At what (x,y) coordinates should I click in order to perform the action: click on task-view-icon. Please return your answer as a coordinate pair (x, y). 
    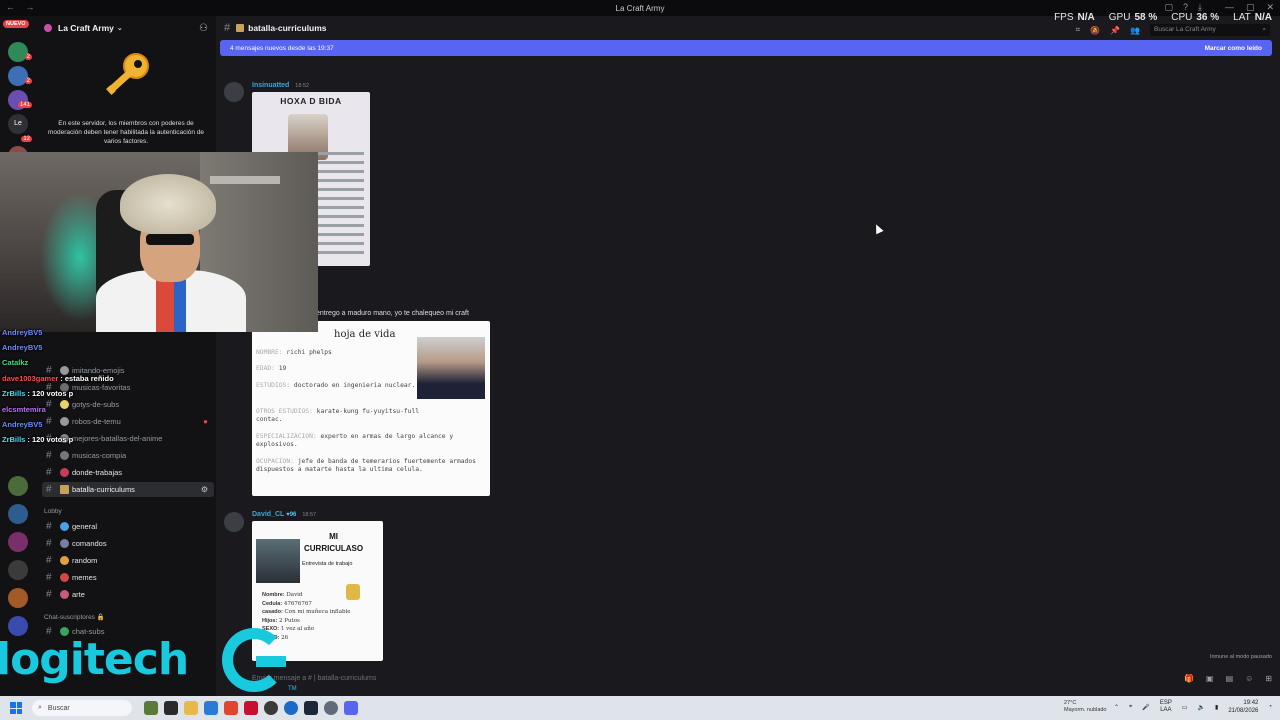
    Looking at the image, I should click on (171, 708).